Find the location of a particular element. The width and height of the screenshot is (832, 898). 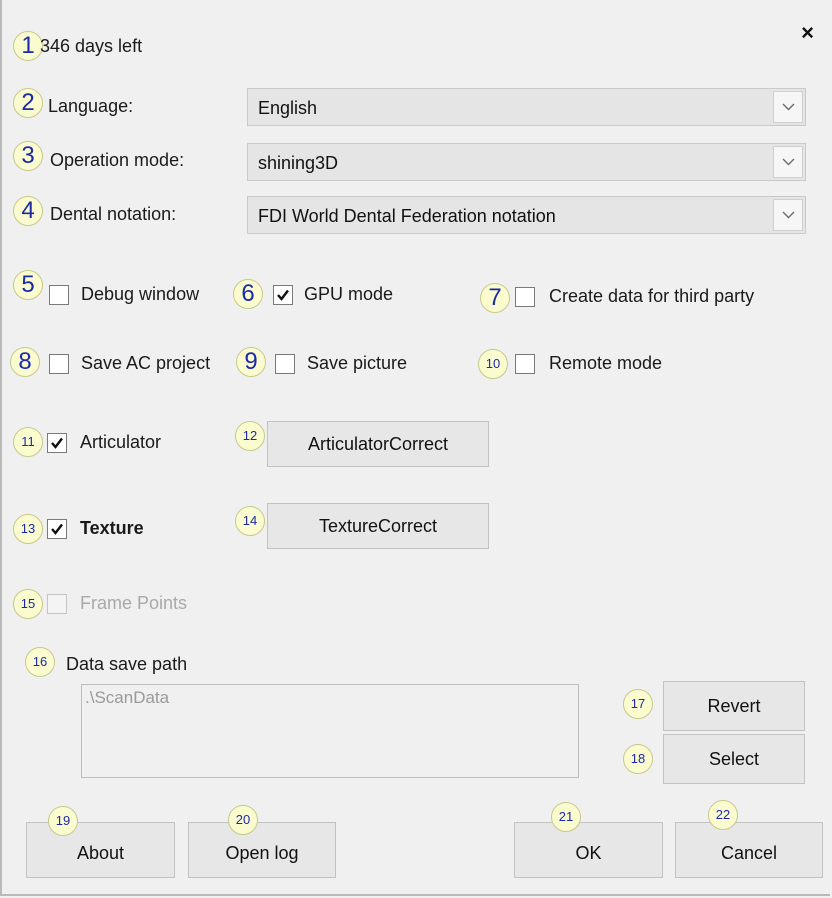

language-label: Language: is located at coordinates (91, 106).